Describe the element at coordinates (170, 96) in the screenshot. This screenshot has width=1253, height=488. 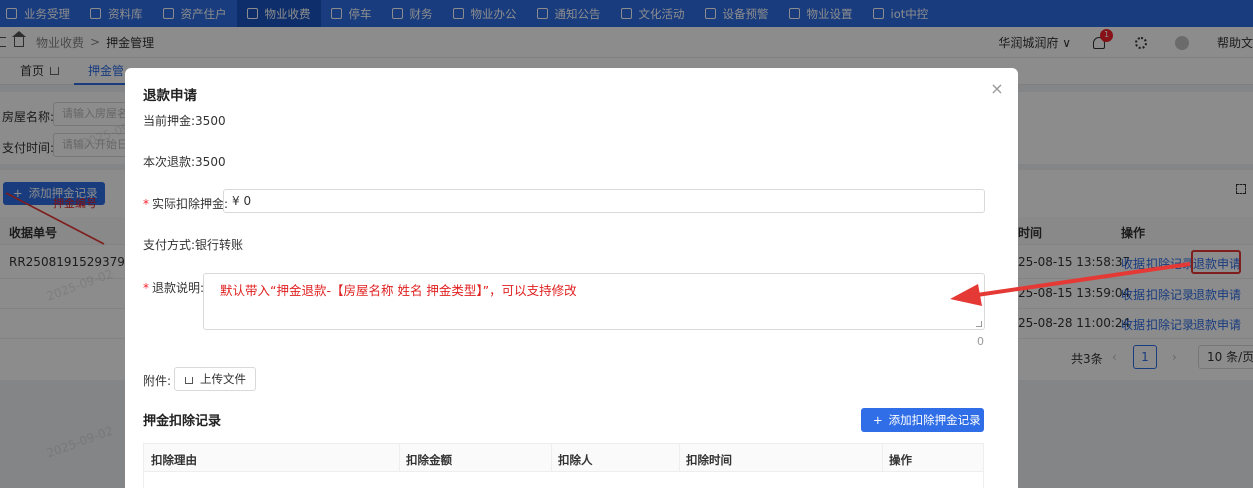
I see `modal-title: 退款申请` at that location.